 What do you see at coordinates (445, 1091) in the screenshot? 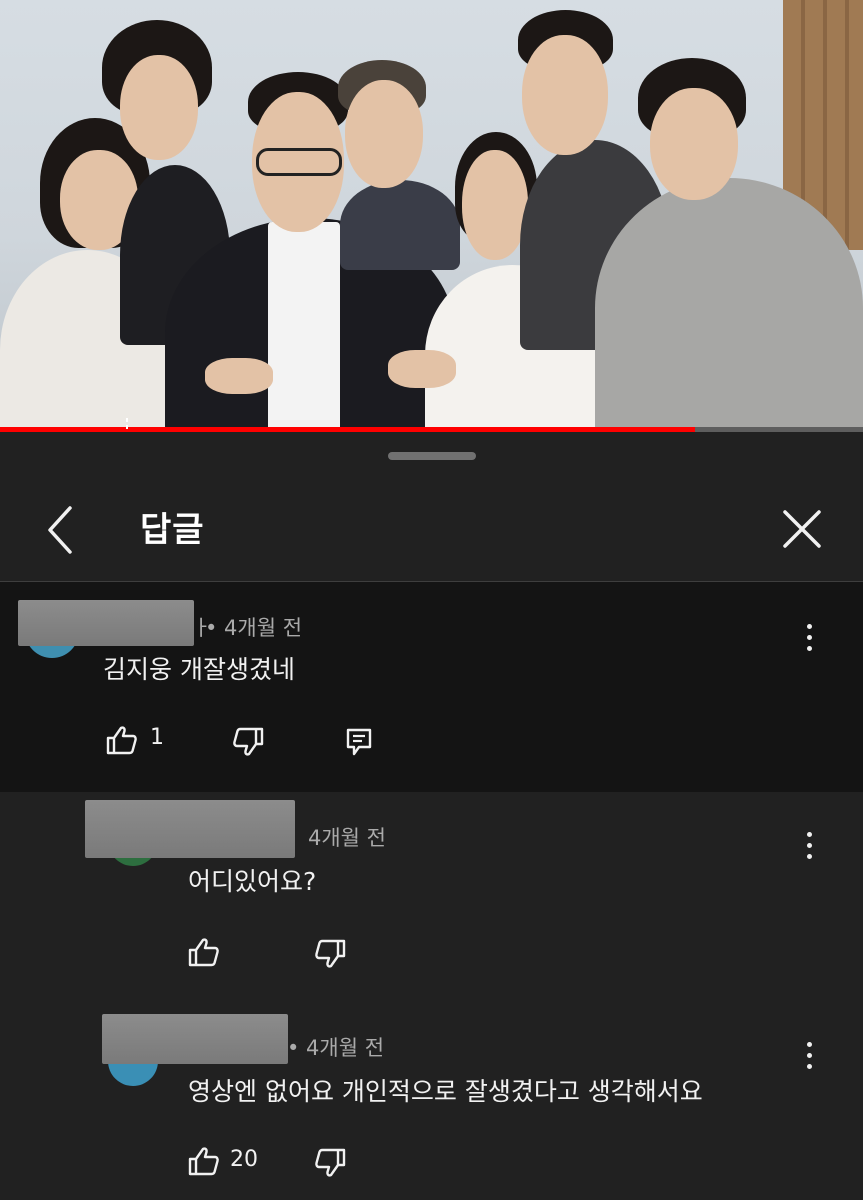
I see `comment-text: 영상엔 없어요 개인적으로 잘생겼다고 생각해서요` at bounding box center [445, 1091].